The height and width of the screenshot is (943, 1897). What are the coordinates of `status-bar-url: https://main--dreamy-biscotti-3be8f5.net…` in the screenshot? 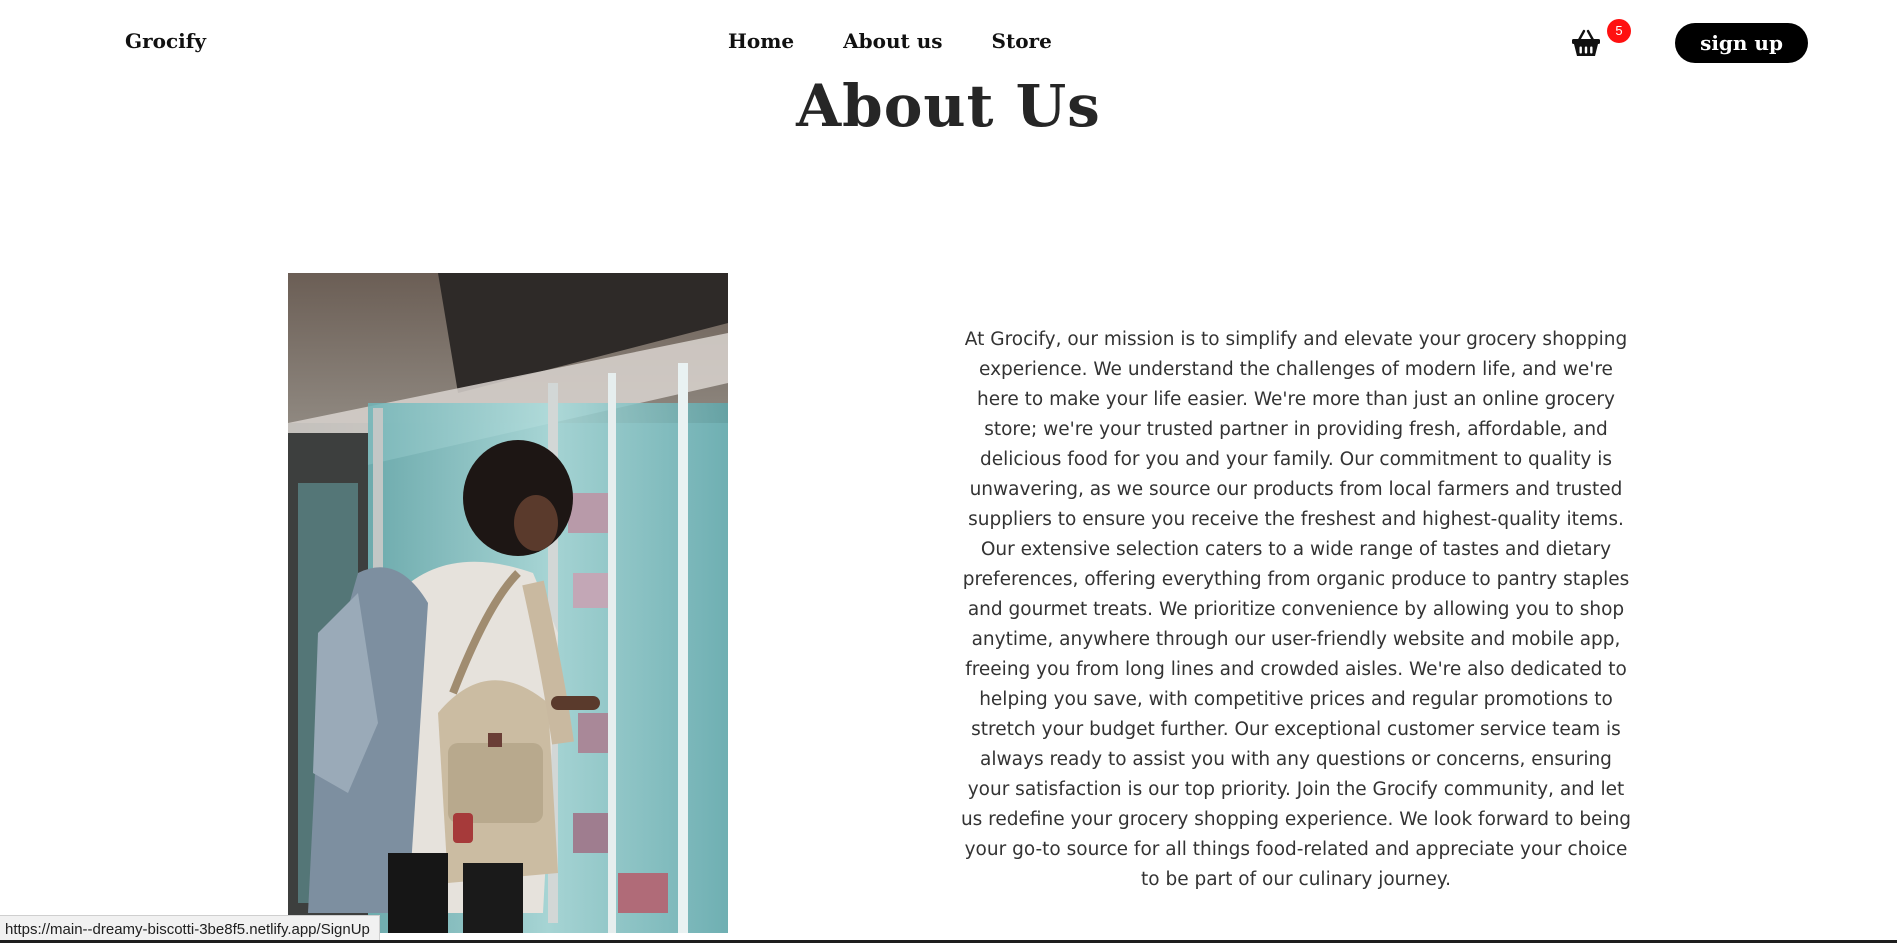 It's located at (190, 929).